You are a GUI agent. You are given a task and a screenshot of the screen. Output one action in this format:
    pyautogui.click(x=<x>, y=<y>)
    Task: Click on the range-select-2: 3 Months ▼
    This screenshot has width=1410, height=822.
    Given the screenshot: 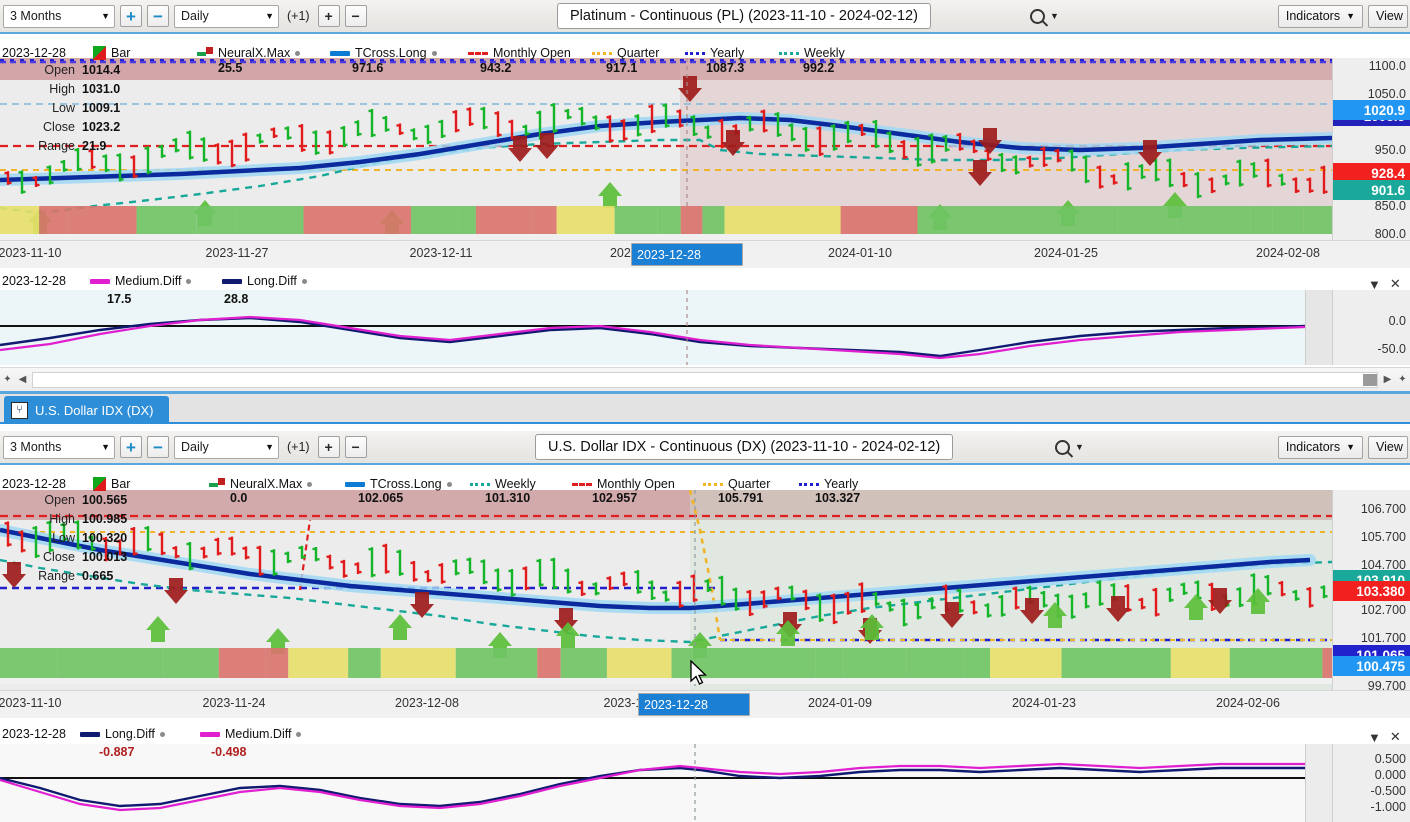 What is the action you would take?
    pyautogui.click(x=59, y=447)
    